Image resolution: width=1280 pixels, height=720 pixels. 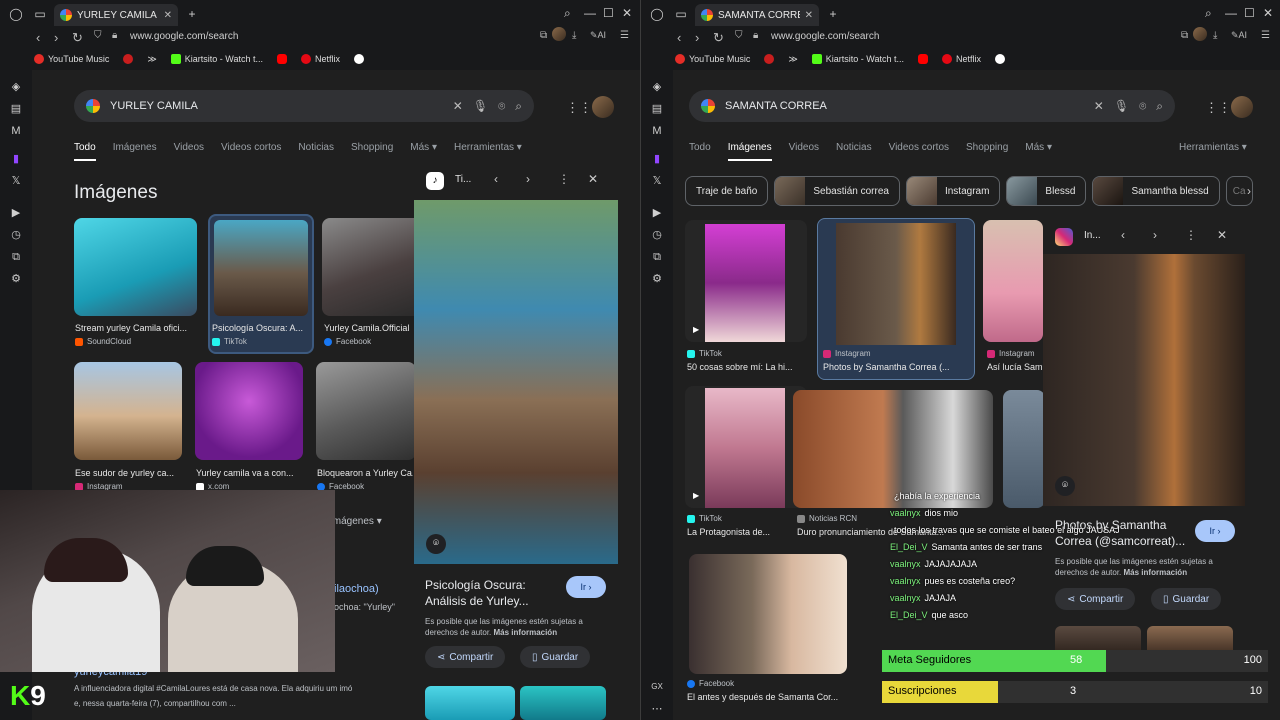 I want to click on chip-samantha-blessd: Samantha blessd, so click(x=1156, y=191).